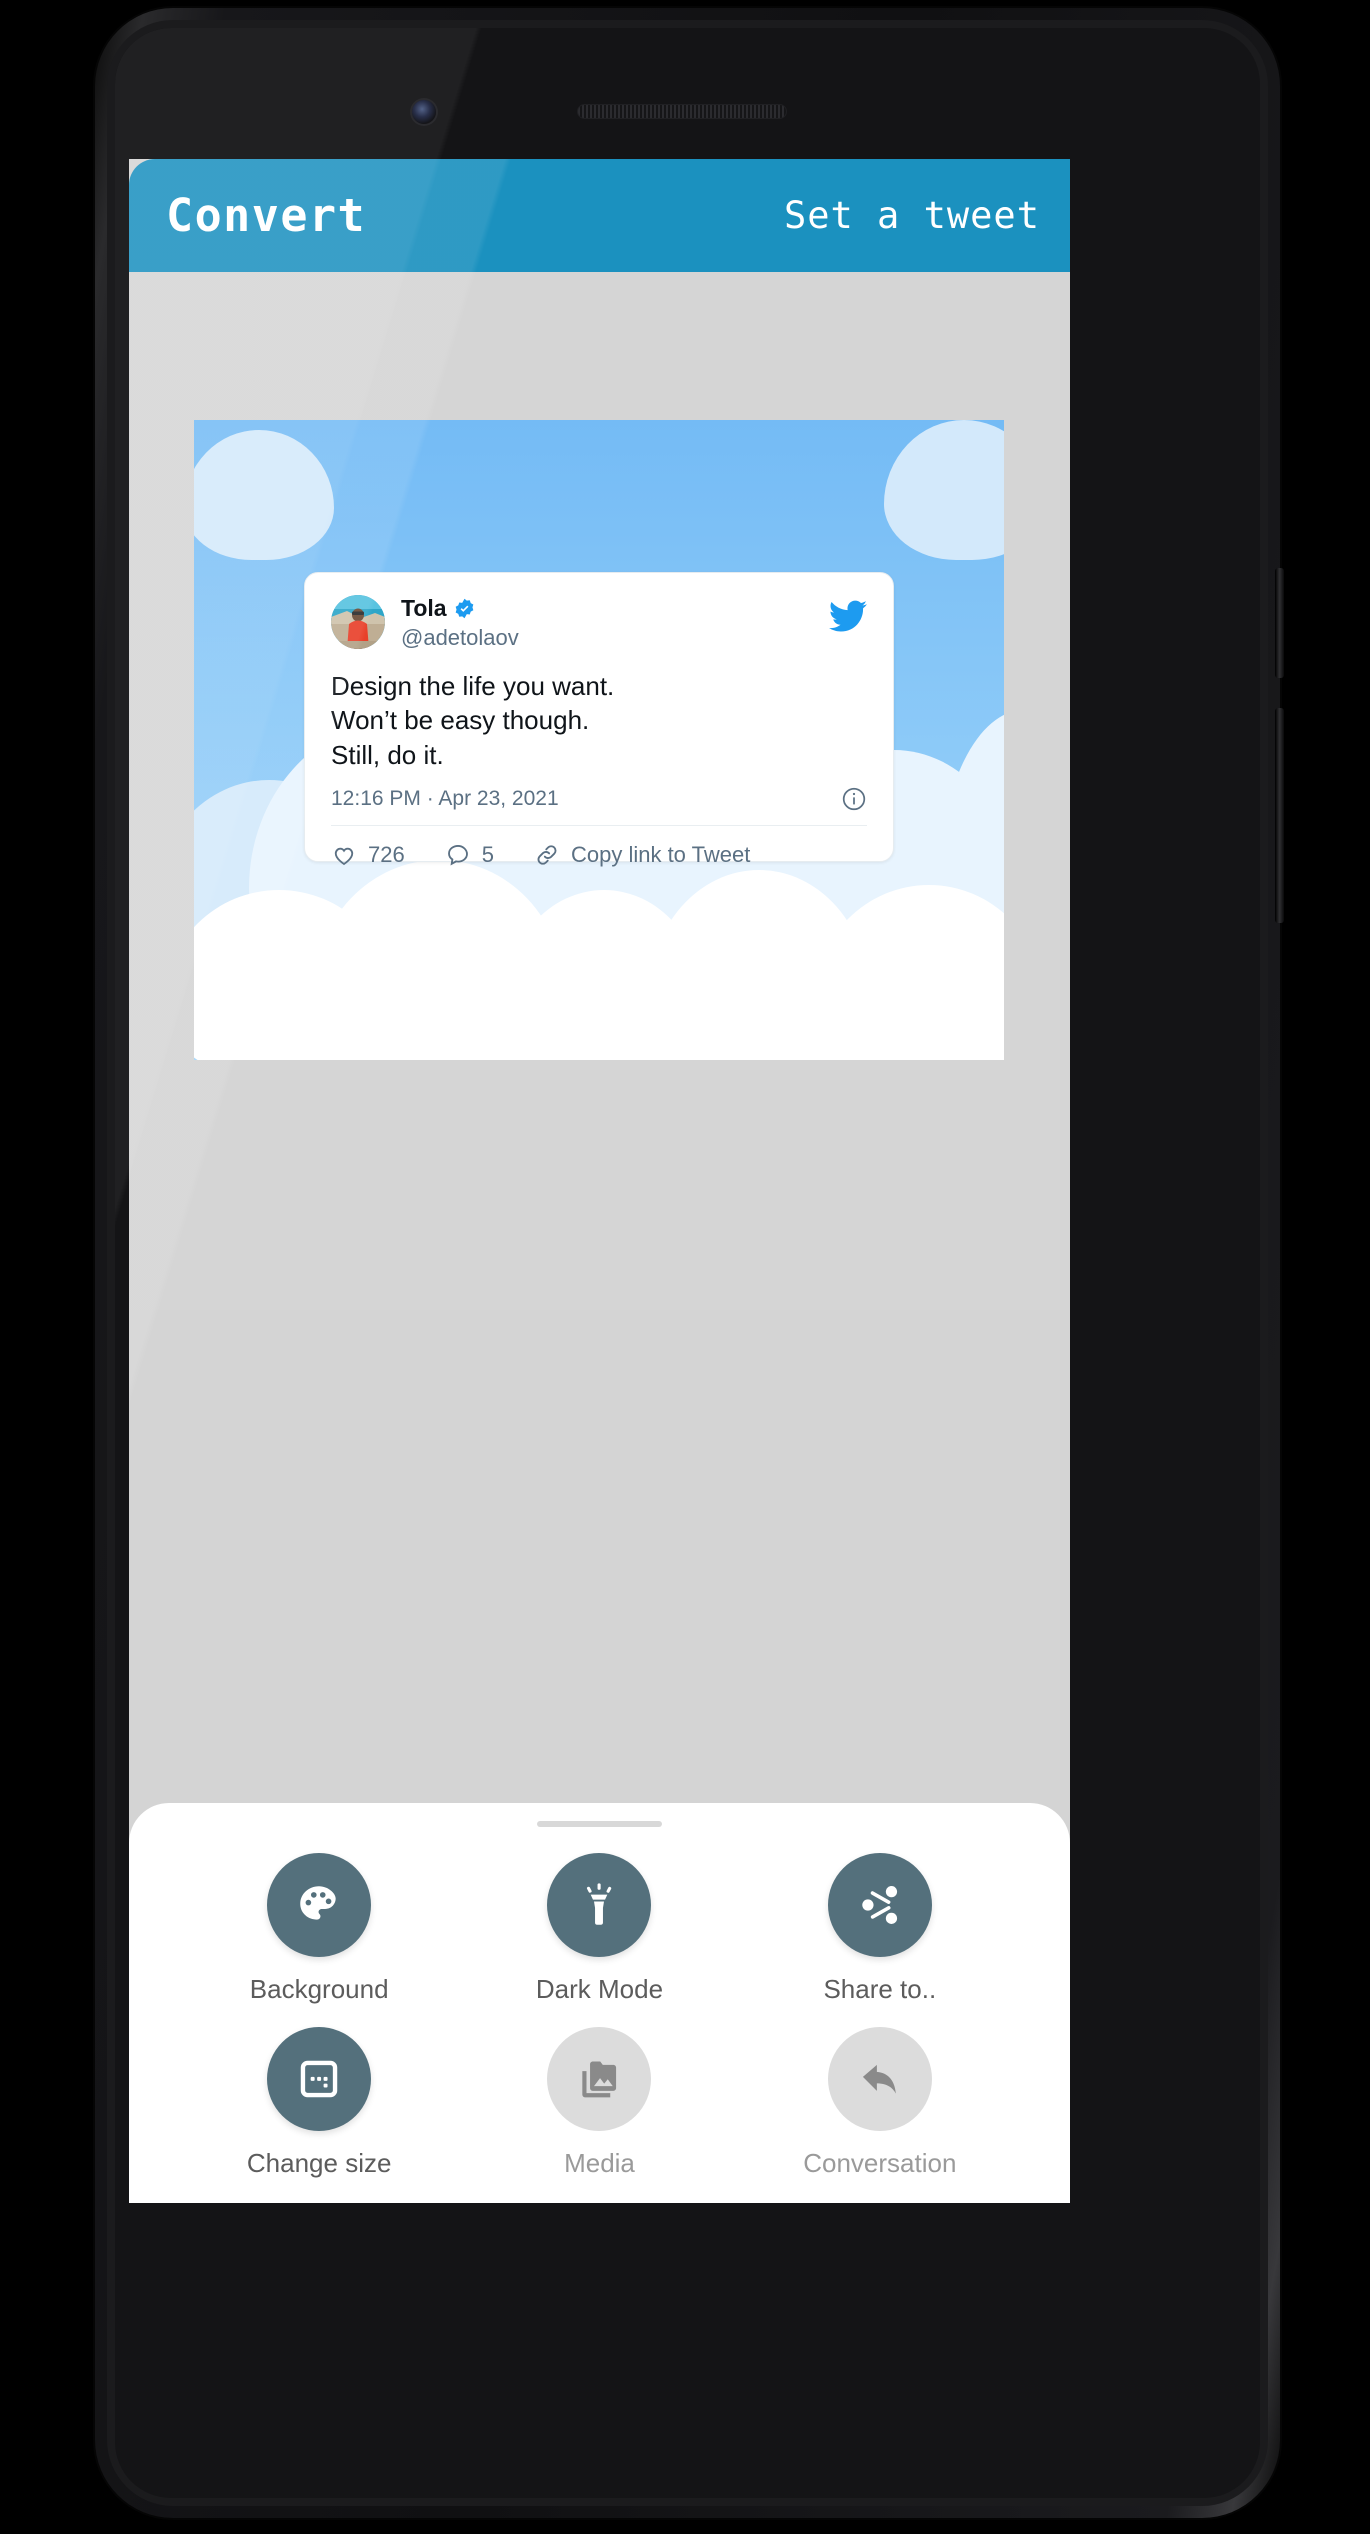 The width and height of the screenshot is (1370, 2534). Describe the element at coordinates (358, 622) in the screenshot. I see `avatar` at that location.